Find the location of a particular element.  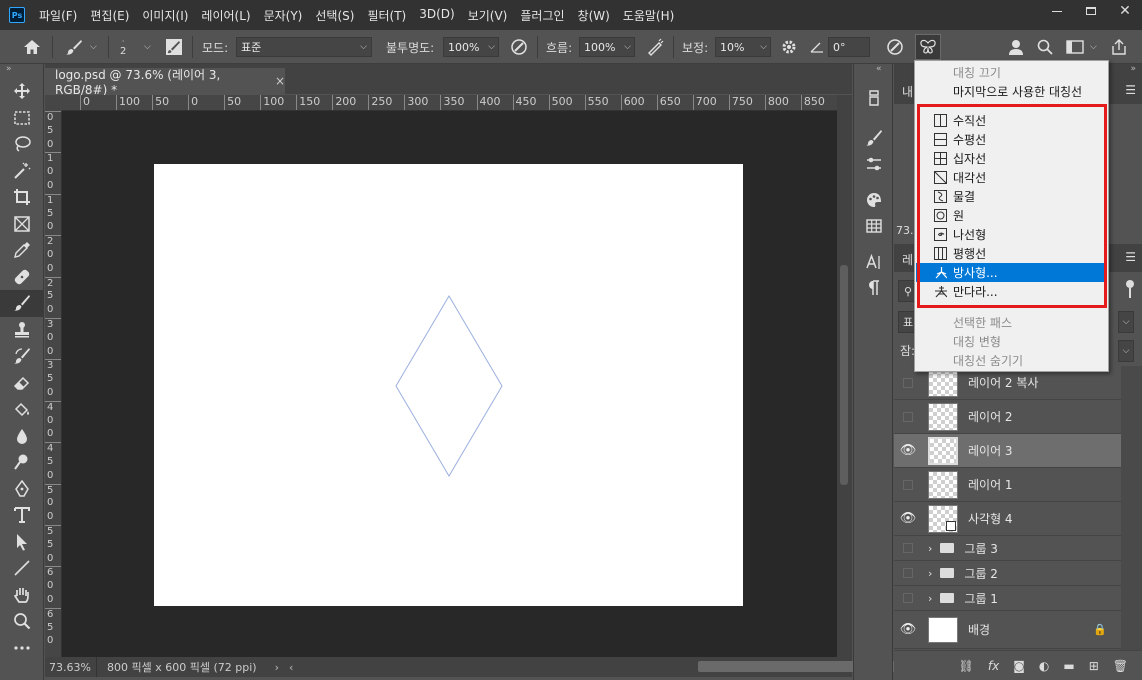

menu-edit: 편집(E) is located at coordinates (109, 15).